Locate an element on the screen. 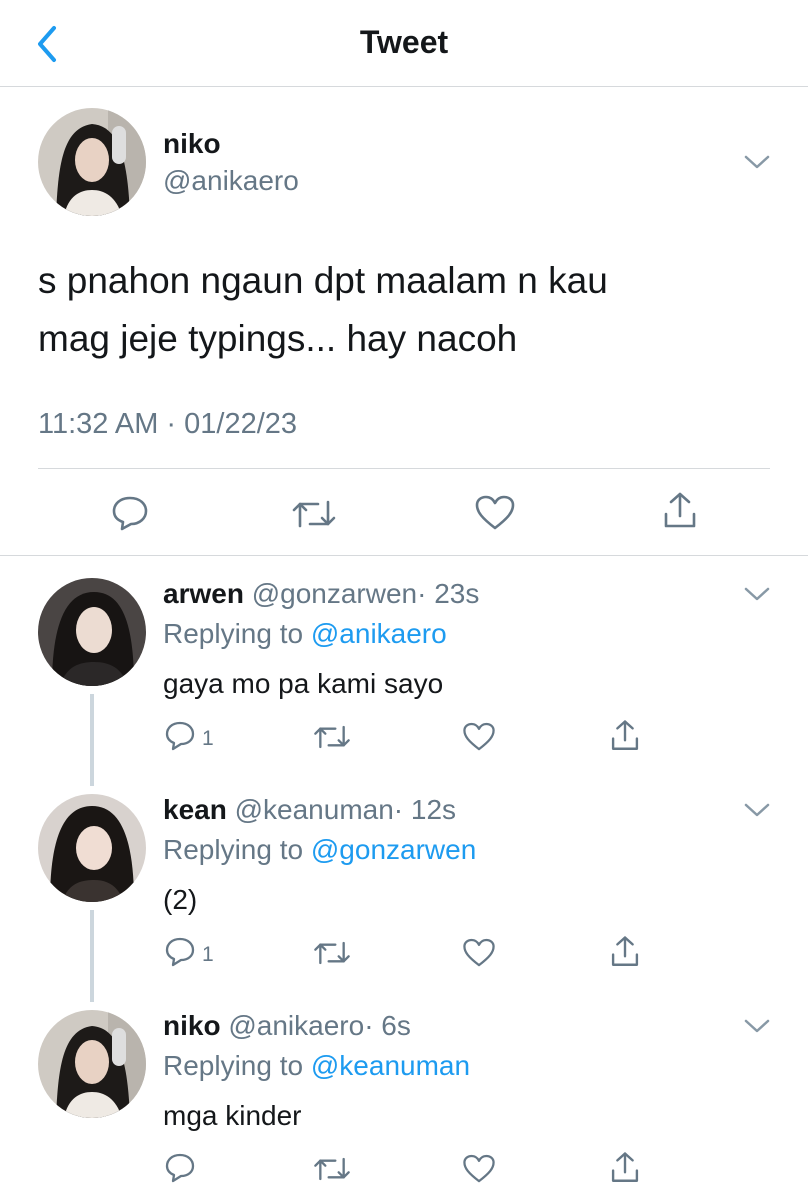 The height and width of the screenshot is (1200, 808). reply-author: arwen @gonzarwen· 23s is located at coordinates (321, 594).